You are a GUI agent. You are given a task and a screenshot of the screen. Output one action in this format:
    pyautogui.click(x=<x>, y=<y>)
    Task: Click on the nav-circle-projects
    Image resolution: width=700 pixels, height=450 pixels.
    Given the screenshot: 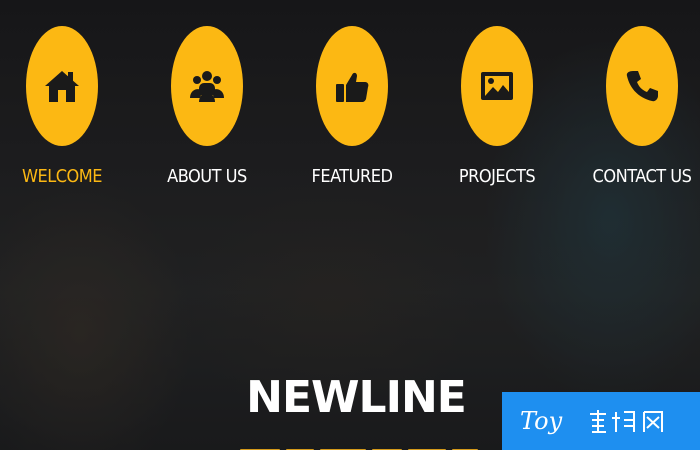 What is the action you would take?
    pyautogui.click(x=497, y=86)
    